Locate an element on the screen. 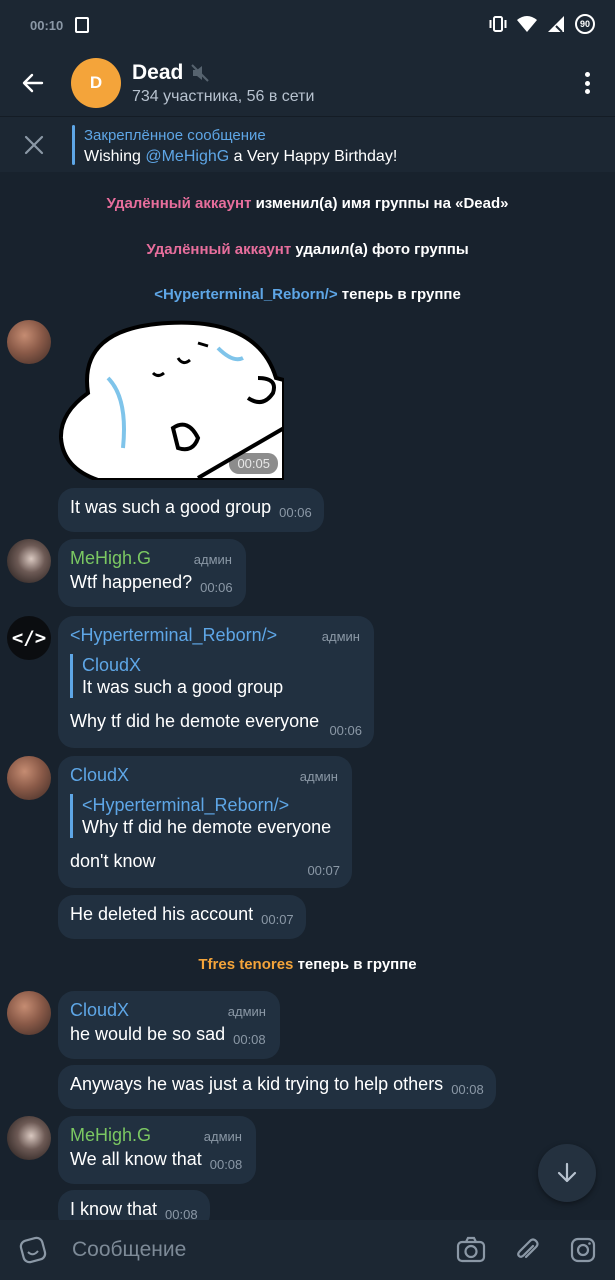  message-bubble: CloudX админ he would be so sad 00:08 is located at coordinates (169, 1025).